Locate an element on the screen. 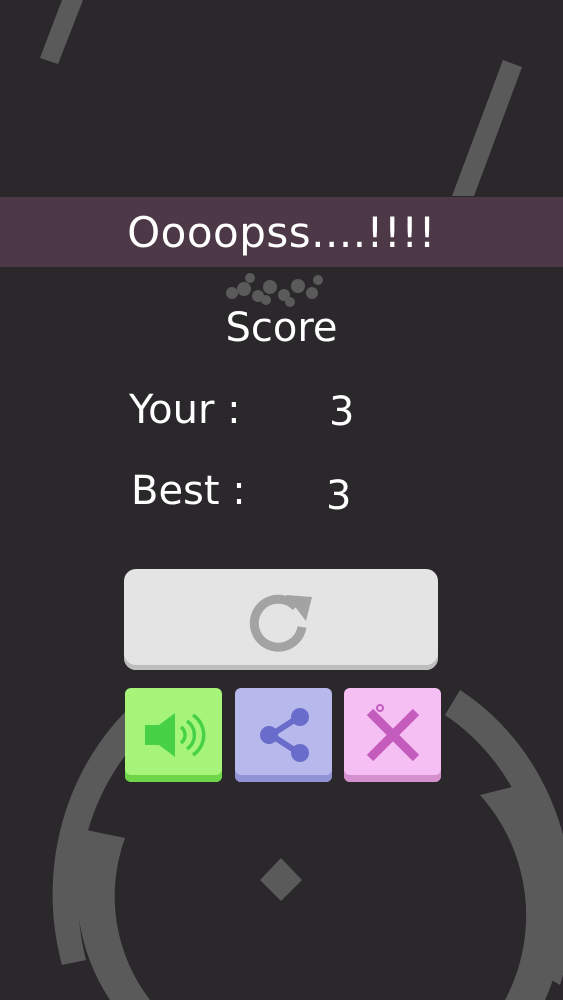 The height and width of the screenshot is (1000, 563). game-over-title: Oooopss....!!!! is located at coordinates (281, 232).